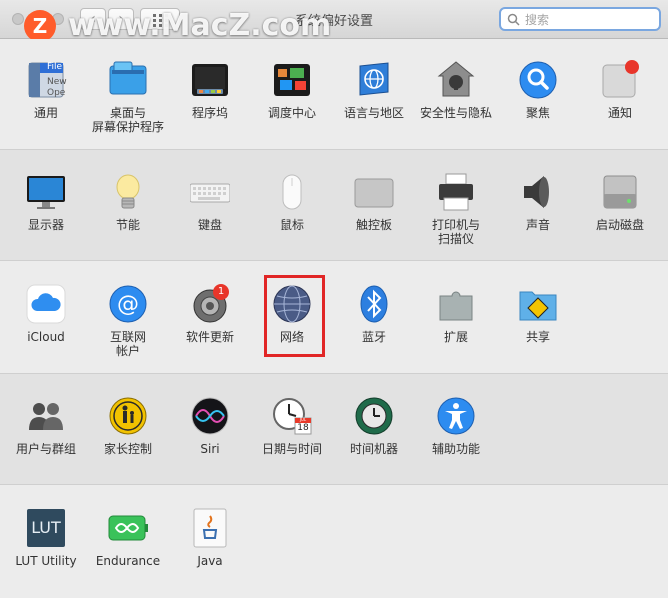 The width and height of the screenshot is (668, 598). Describe the element at coordinates (56, 93) in the screenshot. I see `general-icon-open-text: Ope` at that location.